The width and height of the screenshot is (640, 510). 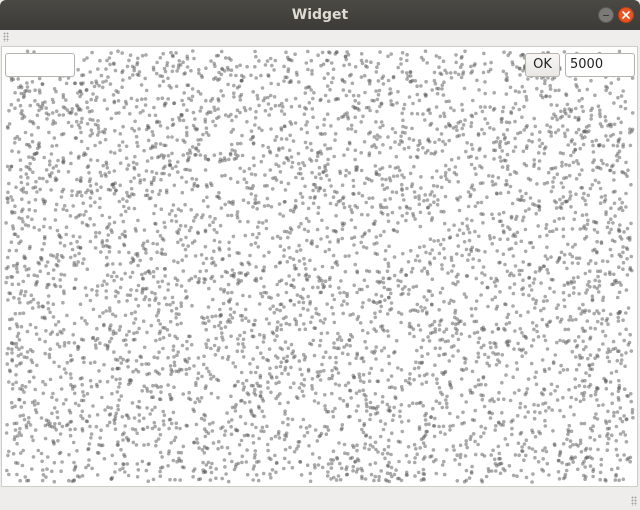 I want to click on close-button, so click(x=626, y=15).